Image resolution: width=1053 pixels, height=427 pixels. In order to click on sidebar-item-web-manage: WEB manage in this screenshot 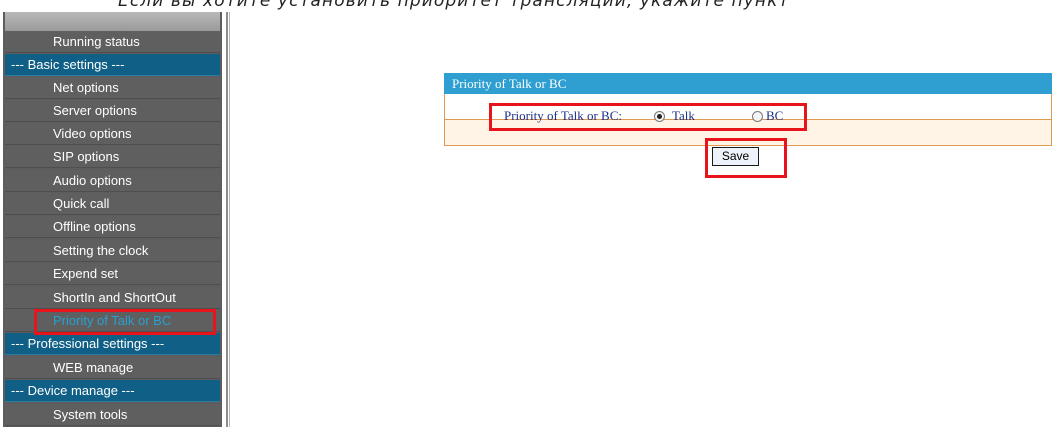, I will do `click(112, 368)`.